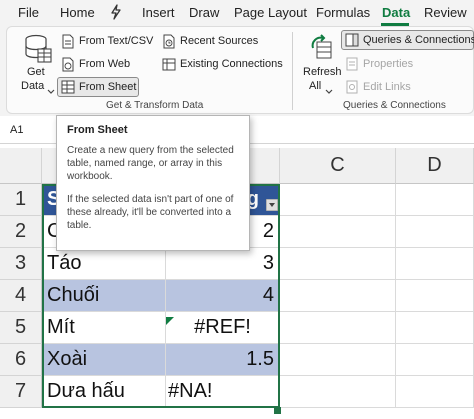 This screenshot has width=474, height=419. Describe the element at coordinates (272, 207) in the screenshot. I see `filter-dropdown-icon` at that location.